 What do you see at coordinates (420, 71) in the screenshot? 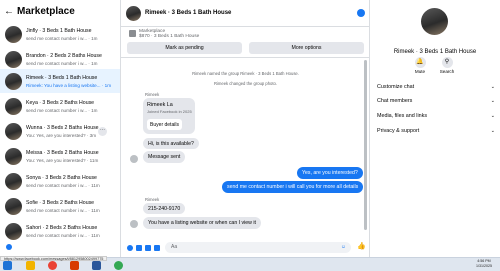
I see `mute-label: Mute` at bounding box center [420, 71].